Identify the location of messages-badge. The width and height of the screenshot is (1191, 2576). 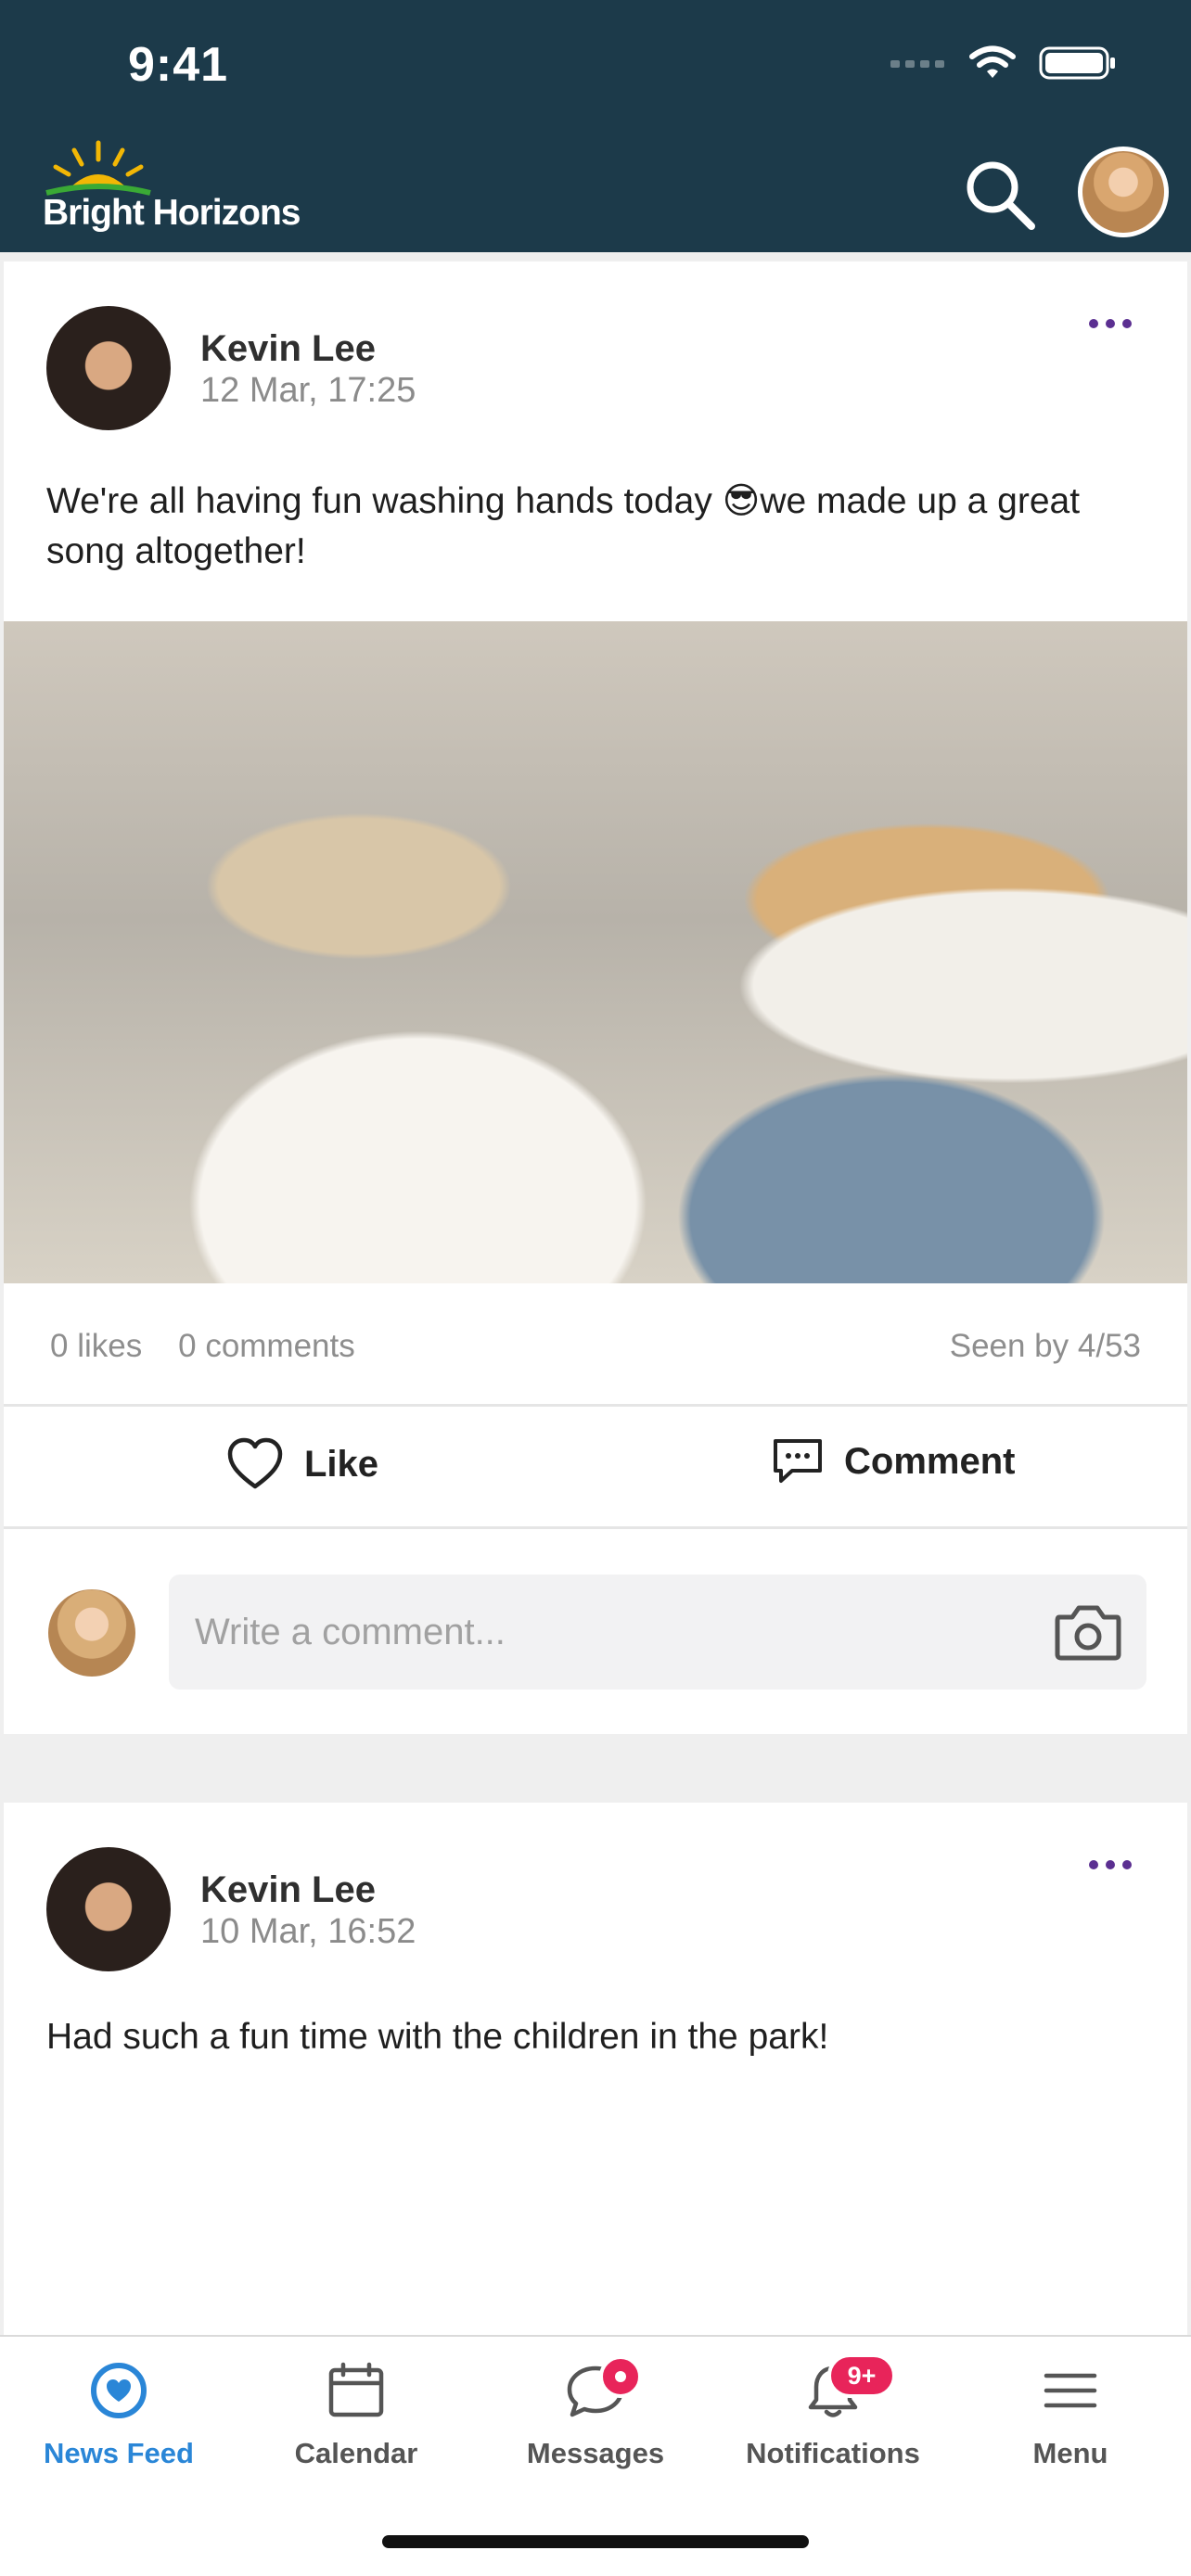
(620, 2377).